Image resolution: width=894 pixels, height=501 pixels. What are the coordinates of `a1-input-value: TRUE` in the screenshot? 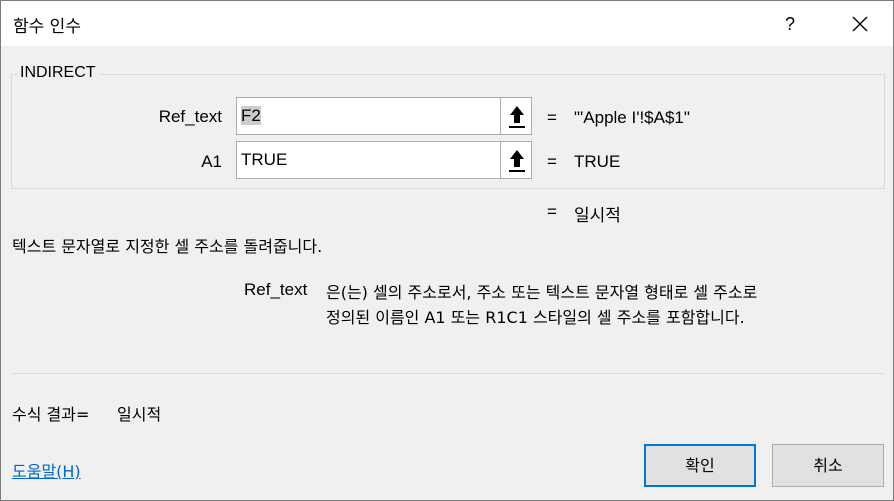 It's located at (264, 159).